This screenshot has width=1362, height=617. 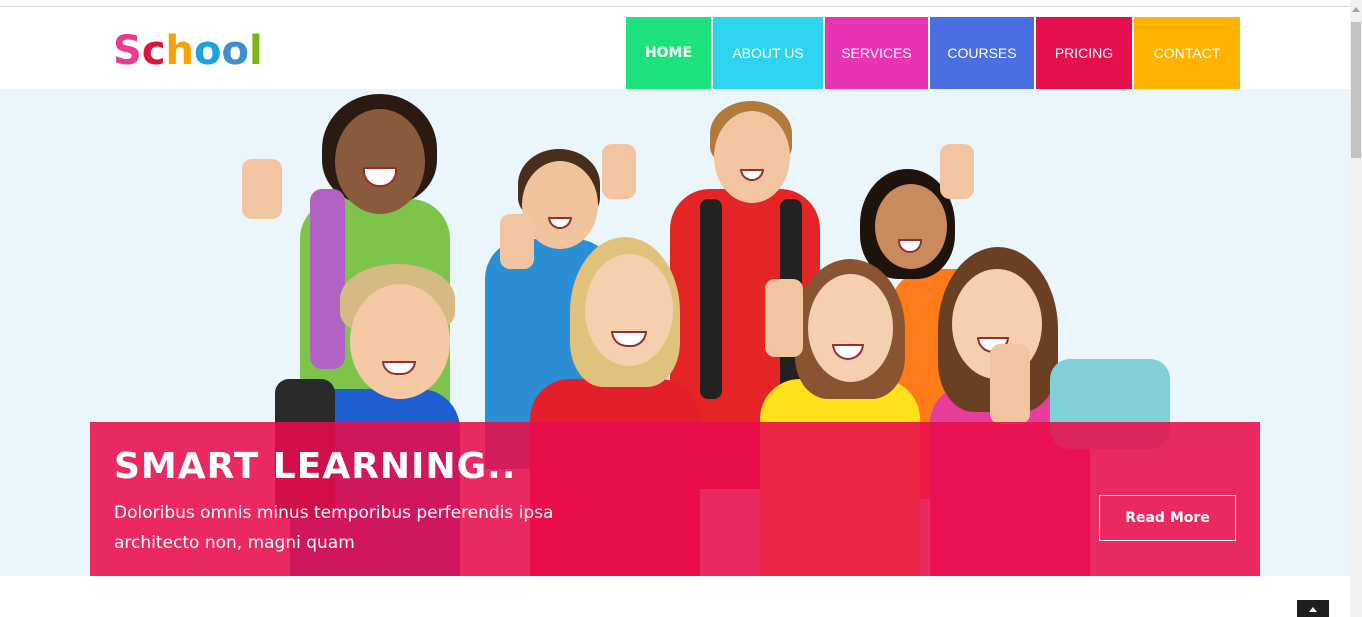 What do you see at coordinates (127, 51) in the screenshot?
I see `logo-letter: S` at bounding box center [127, 51].